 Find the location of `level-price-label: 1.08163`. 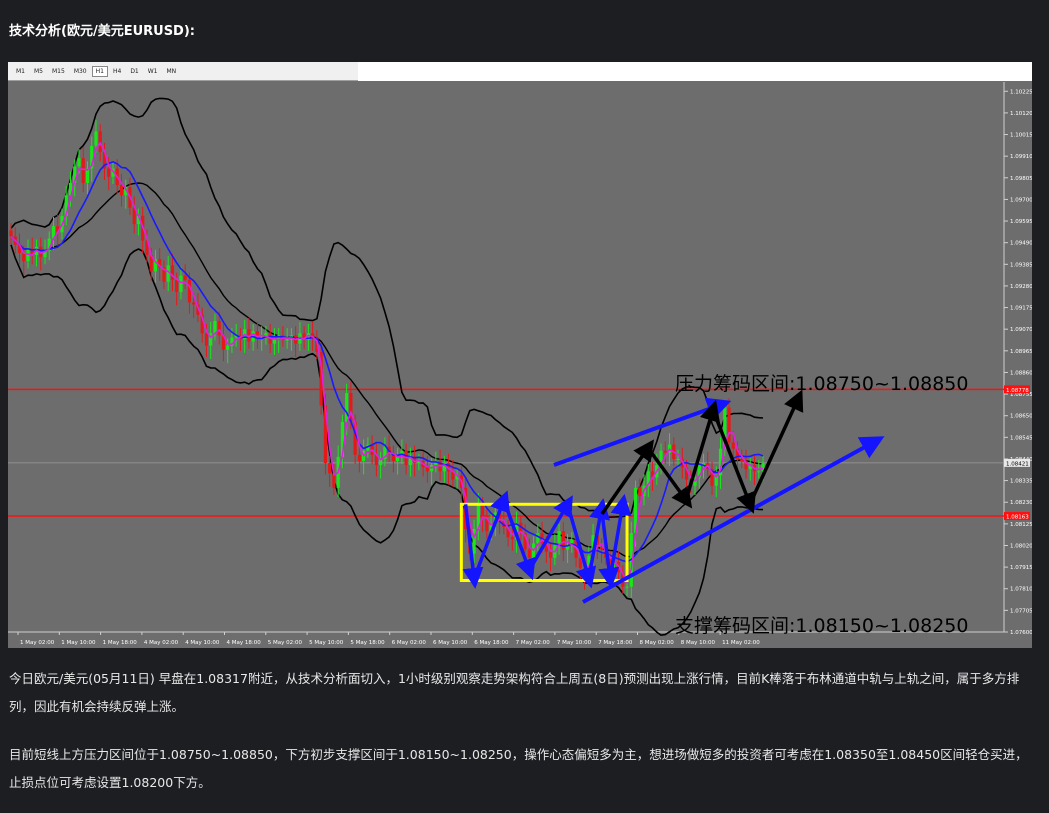

level-price-label: 1.08163 is located at coordinates (1017, 518).